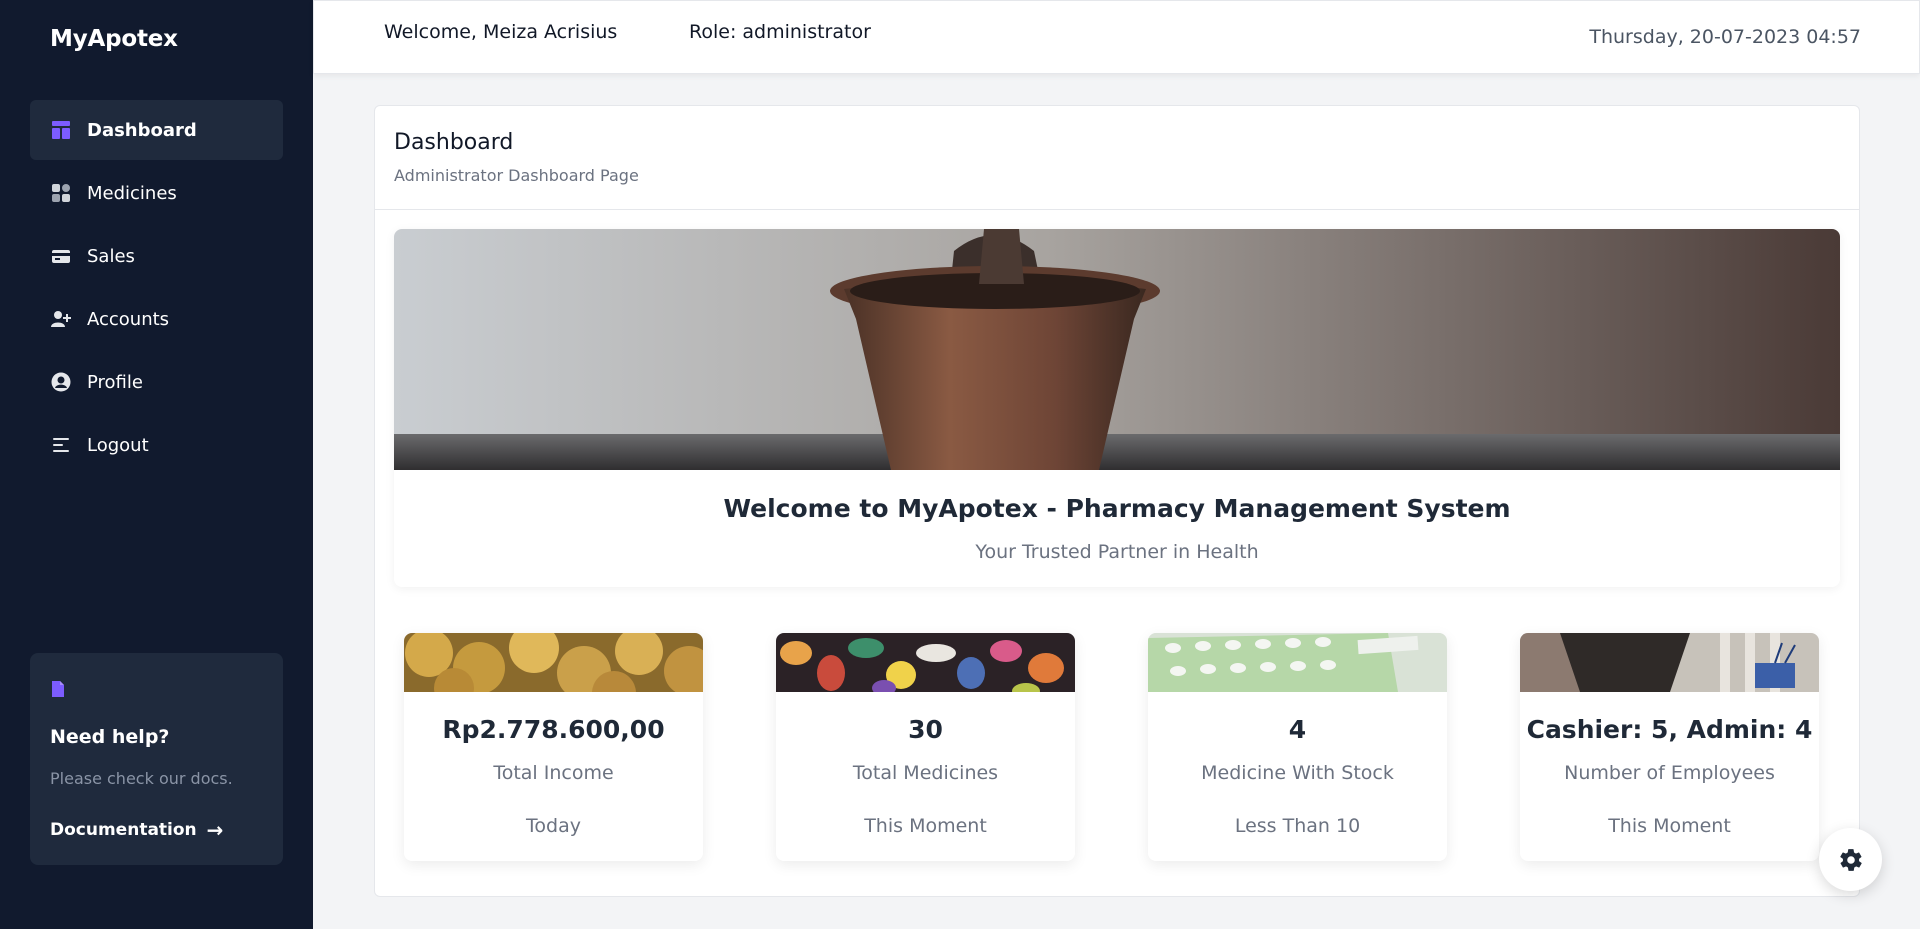  I want to click on sidebar-item-dashboard: Dashboard, so click(156, 130).